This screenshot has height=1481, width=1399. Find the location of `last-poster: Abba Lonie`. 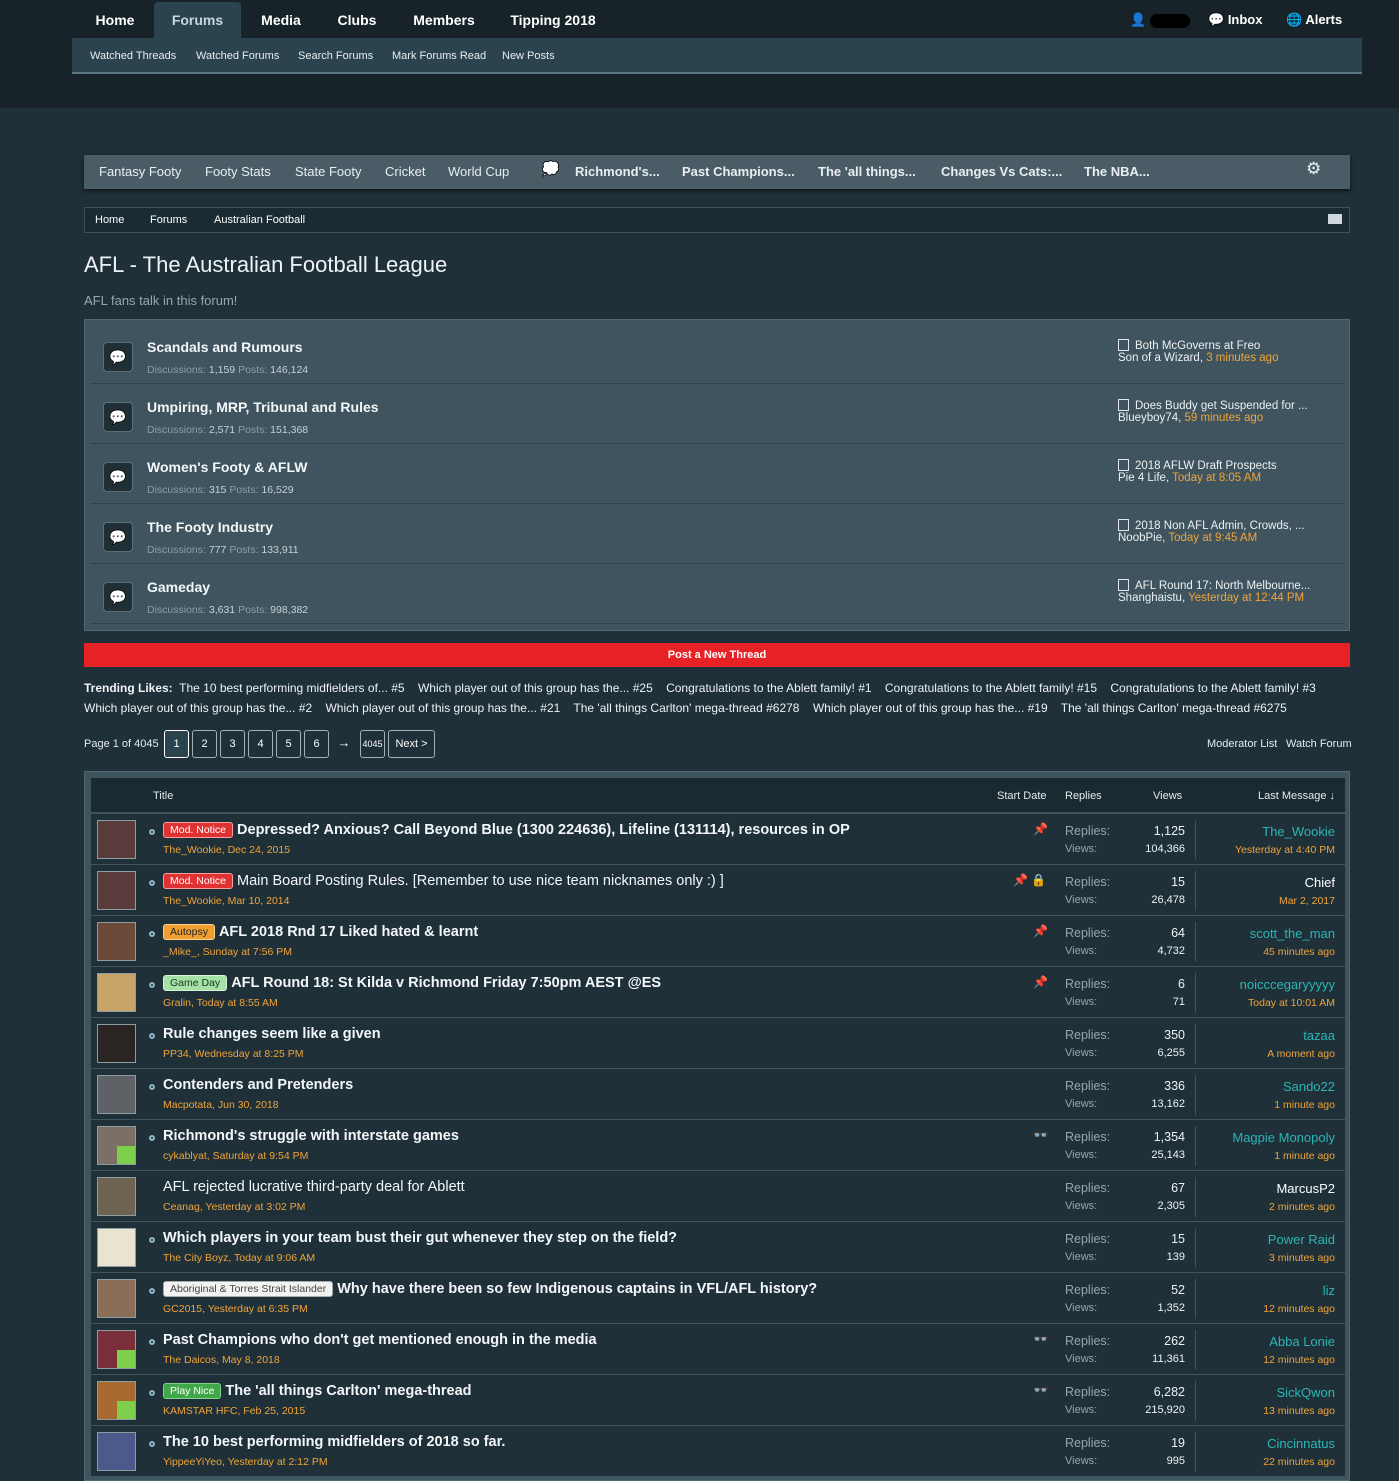

last-poster: Abba Lonie is located at coordinates (1302, 1341).